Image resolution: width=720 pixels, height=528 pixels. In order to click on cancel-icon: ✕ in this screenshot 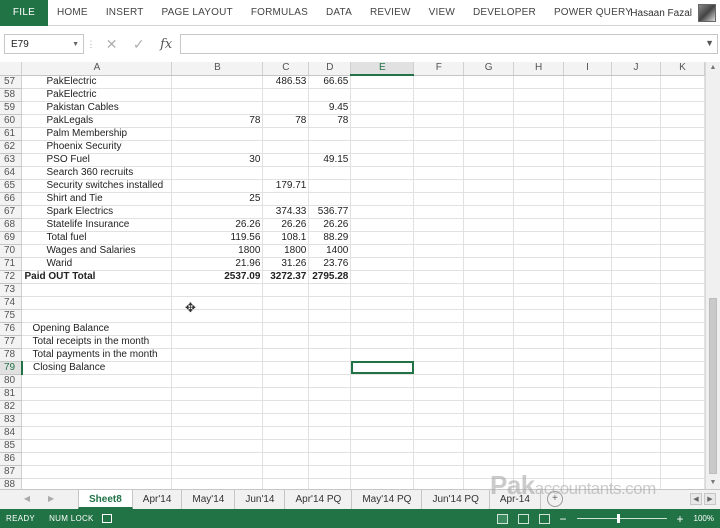, I will do `click(112, 44)`.